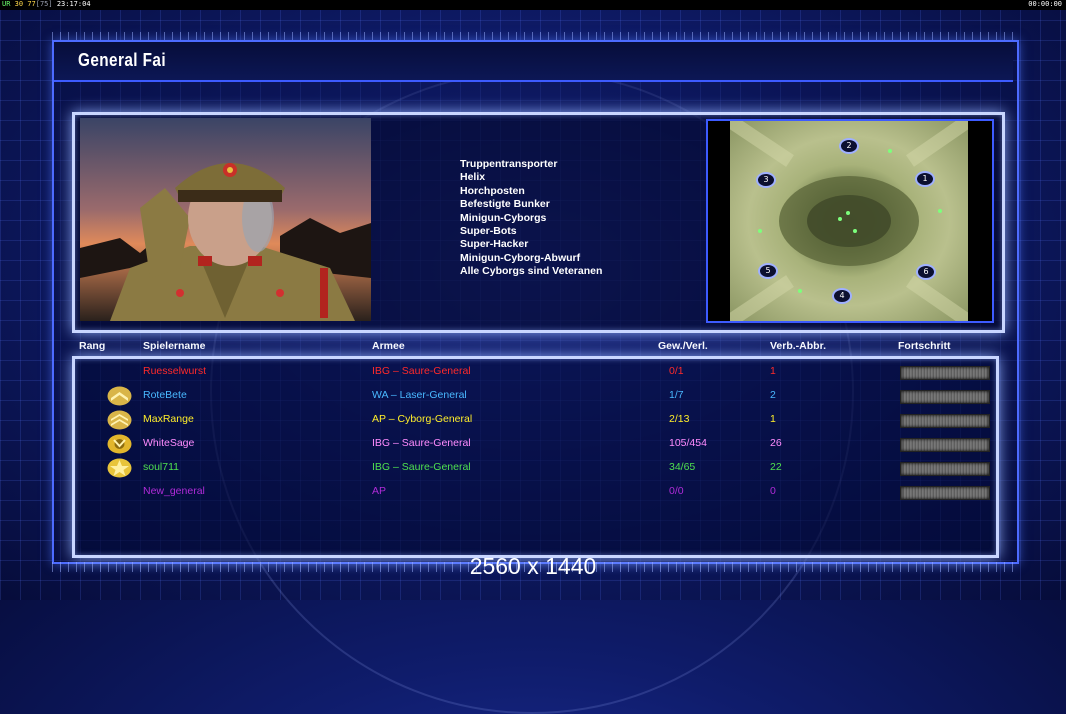  What do you see at coordinates (19, 4) in the screenshot?
I see `fps-value: 30` at bounding box center [19, 4].